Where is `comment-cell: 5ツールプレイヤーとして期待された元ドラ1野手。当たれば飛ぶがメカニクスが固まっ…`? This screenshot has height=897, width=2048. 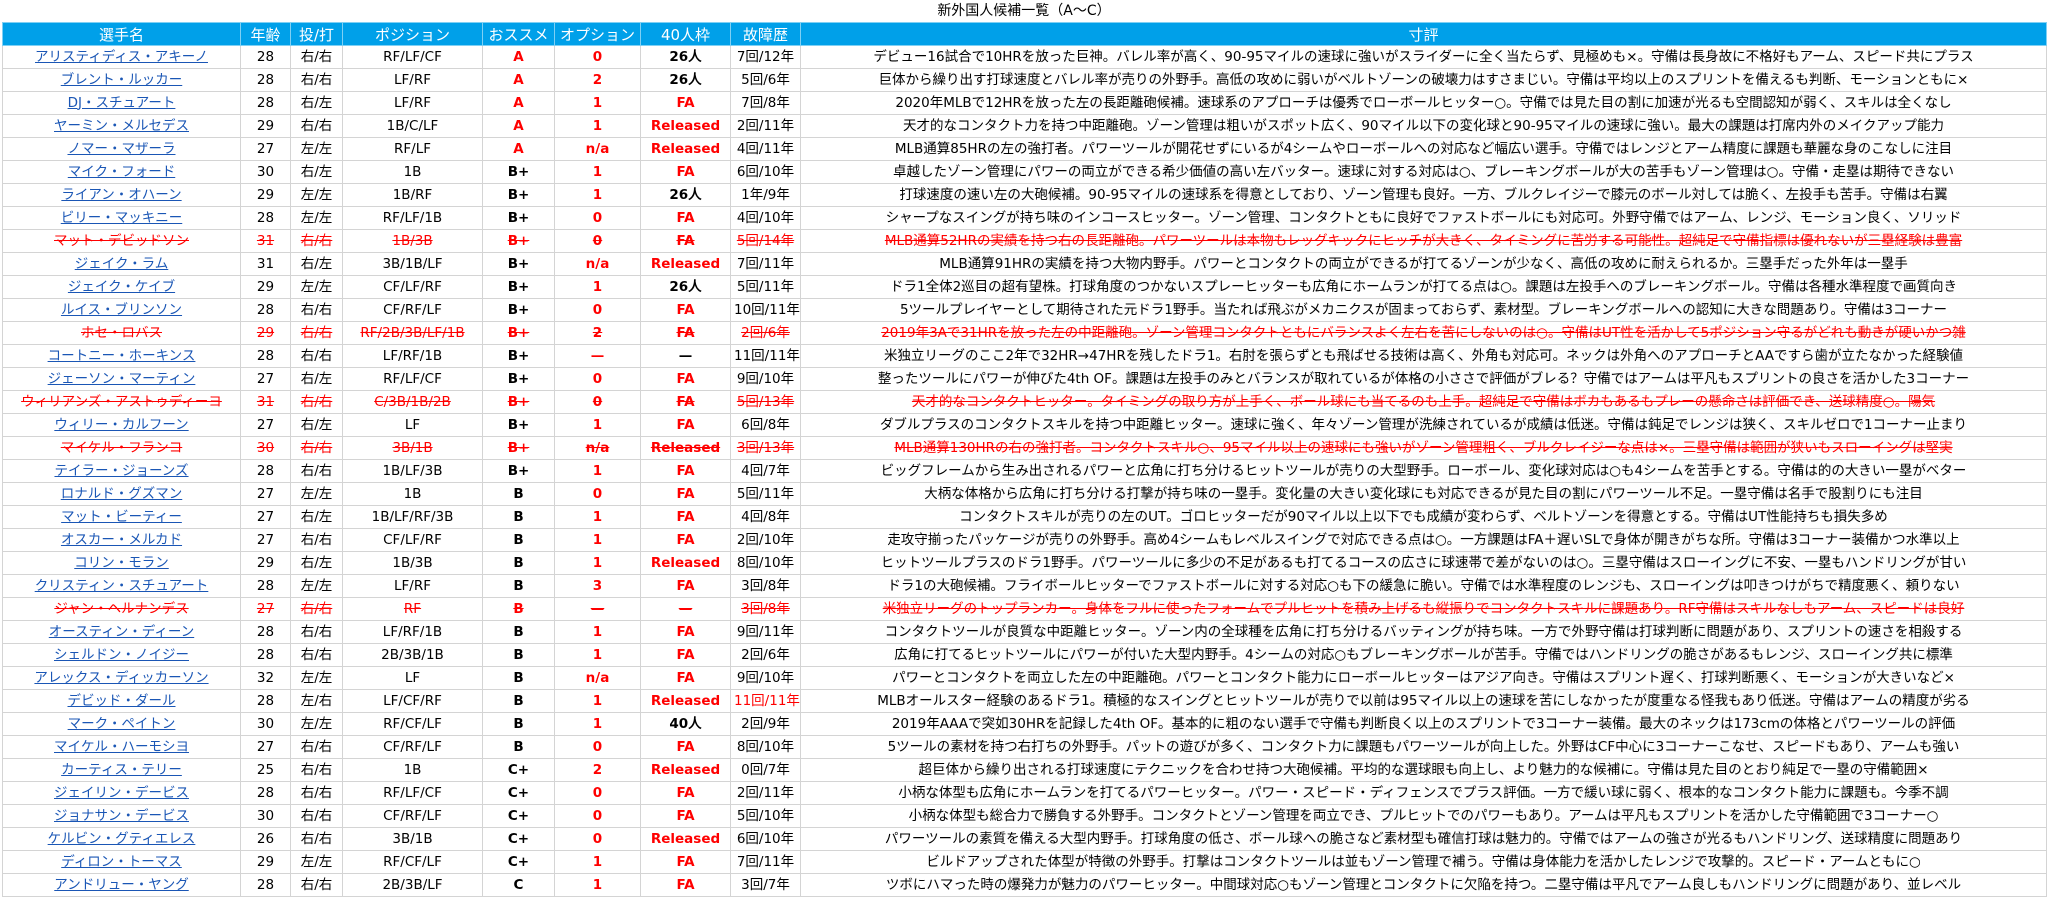
comment-cell: 5ツールプレイヤーとして期待された元ドラ1野手。当たれば飛ぶがメカニクスが固まっ… is located at coordinates (1423, 310).